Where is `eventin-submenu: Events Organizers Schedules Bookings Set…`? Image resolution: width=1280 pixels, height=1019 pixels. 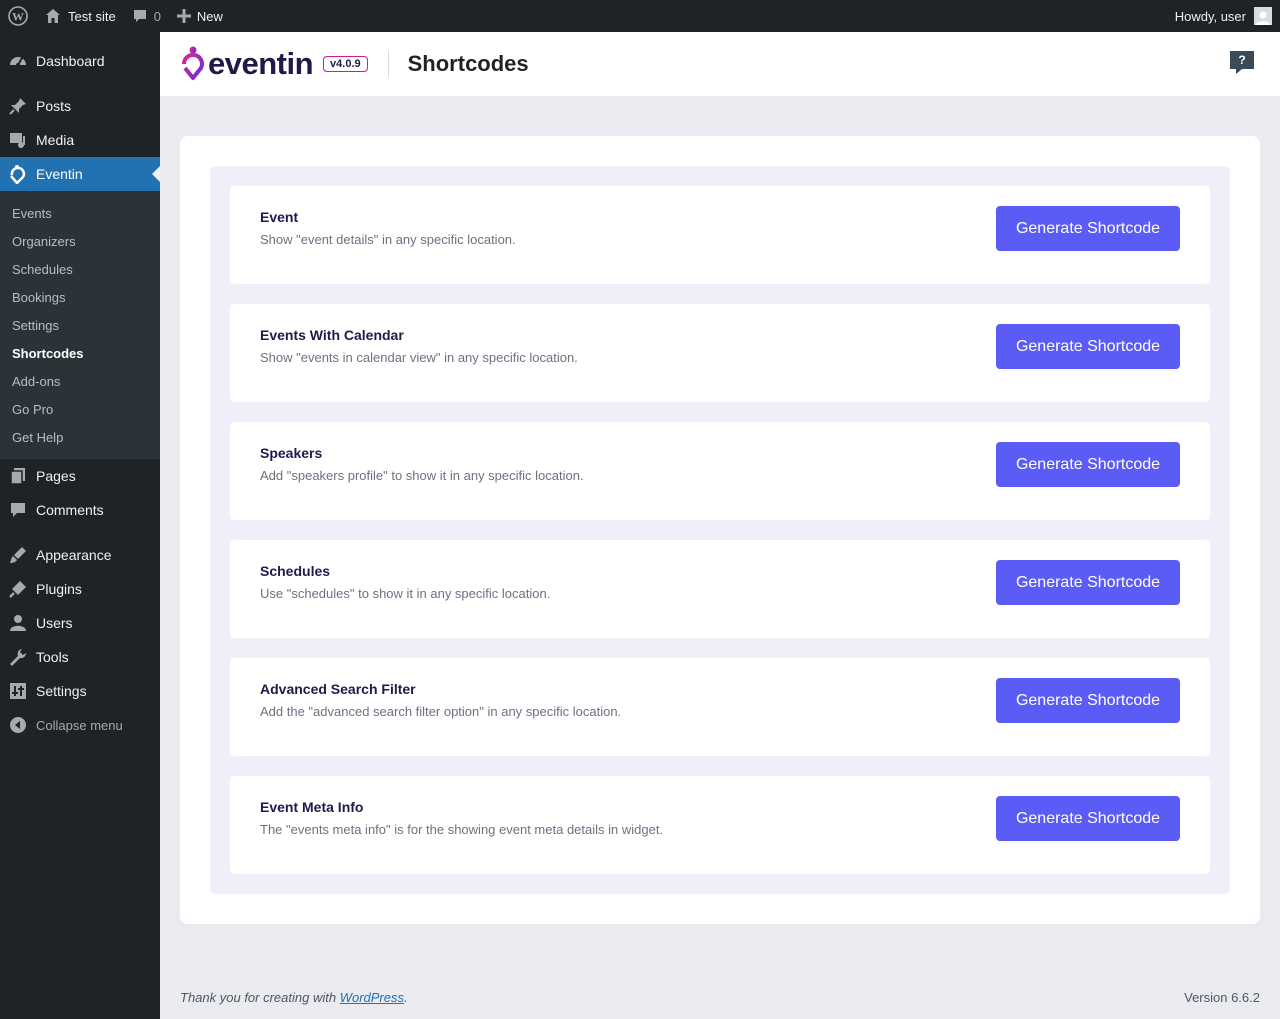 eventin-submenu: Events Organizers Schedules Bookings Set… is located at coordinates (80, 325).